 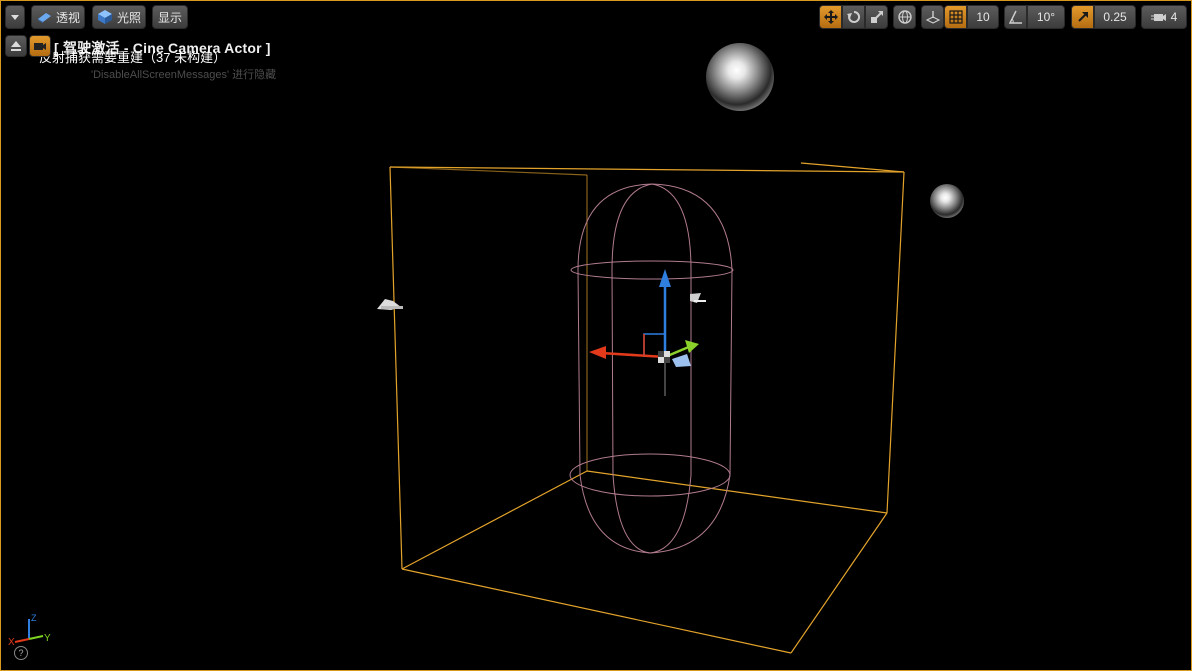 I want to click on rotation-snap-value: 10°, so click(x=1046, y=17).